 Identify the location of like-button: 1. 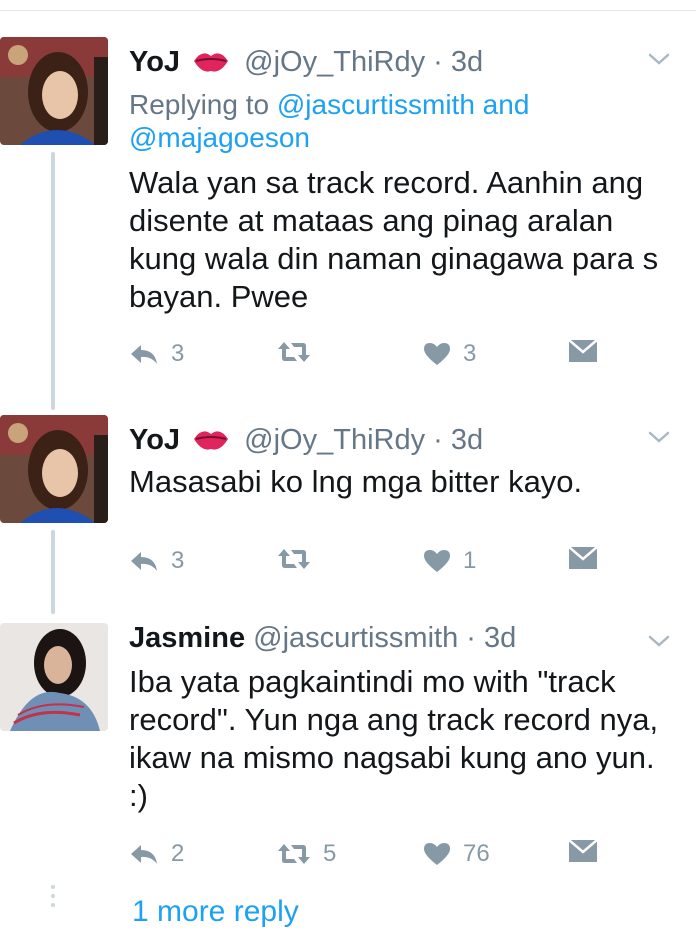
(449, 561).